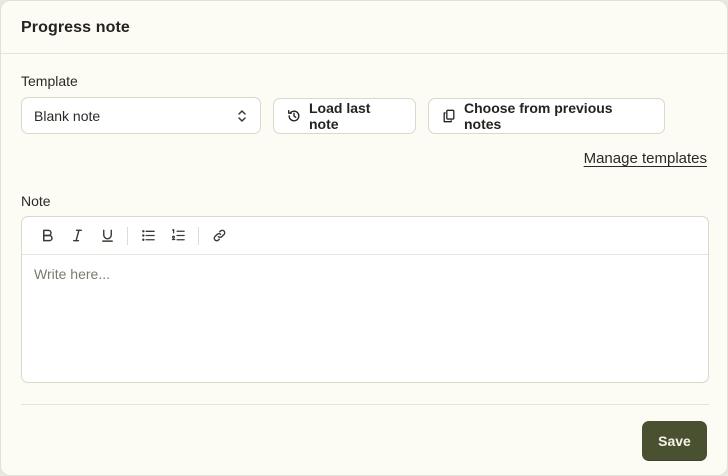 Image resolution: width=728 pixels, height=476 pixels. I want to click on numbered-list-button, so click(178, 236).